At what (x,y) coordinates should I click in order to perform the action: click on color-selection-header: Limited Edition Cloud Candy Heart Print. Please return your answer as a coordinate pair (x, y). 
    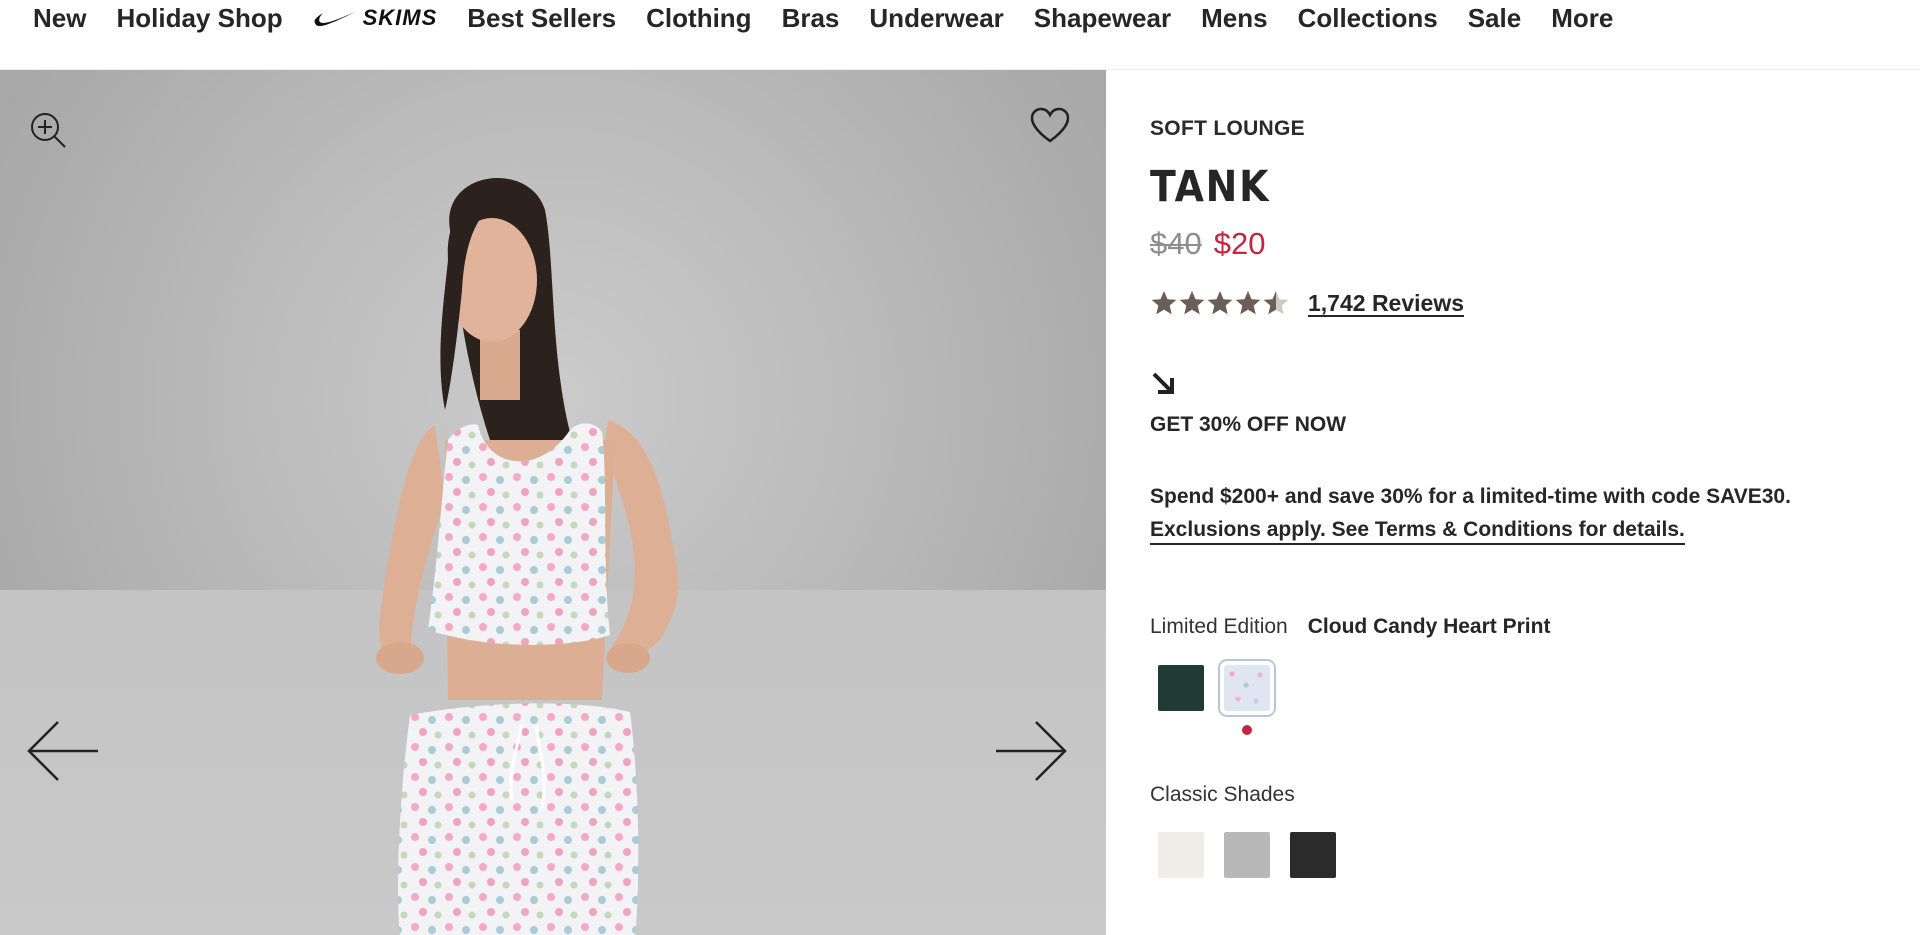
    Looking at the image, I should click on (1350, 627).